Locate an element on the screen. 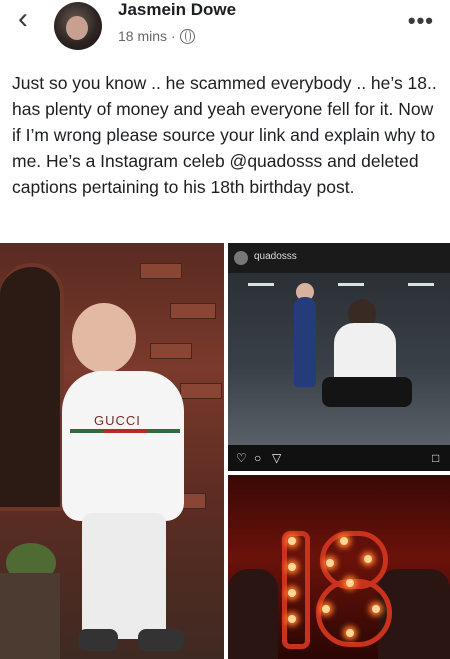 Image resolution: width=450 pixels, height=659 pixels. bookmark-icon: □ is located at coordinates (436, 458).